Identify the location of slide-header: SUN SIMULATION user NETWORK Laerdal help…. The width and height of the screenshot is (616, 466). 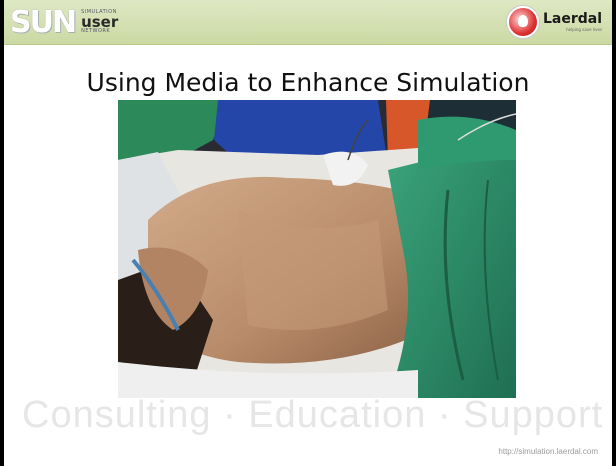
(308, 22).